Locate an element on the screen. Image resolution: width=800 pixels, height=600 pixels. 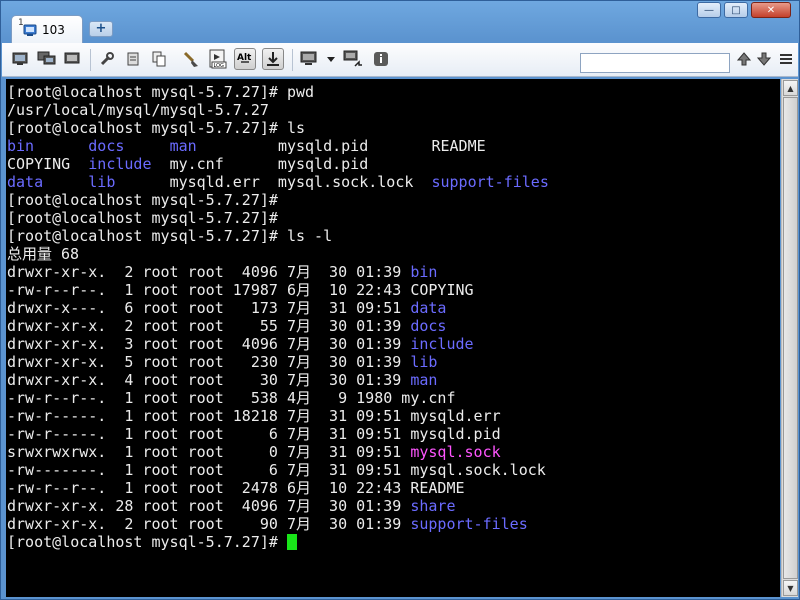
chevron-down-icon is located at coordinates (331, 59).